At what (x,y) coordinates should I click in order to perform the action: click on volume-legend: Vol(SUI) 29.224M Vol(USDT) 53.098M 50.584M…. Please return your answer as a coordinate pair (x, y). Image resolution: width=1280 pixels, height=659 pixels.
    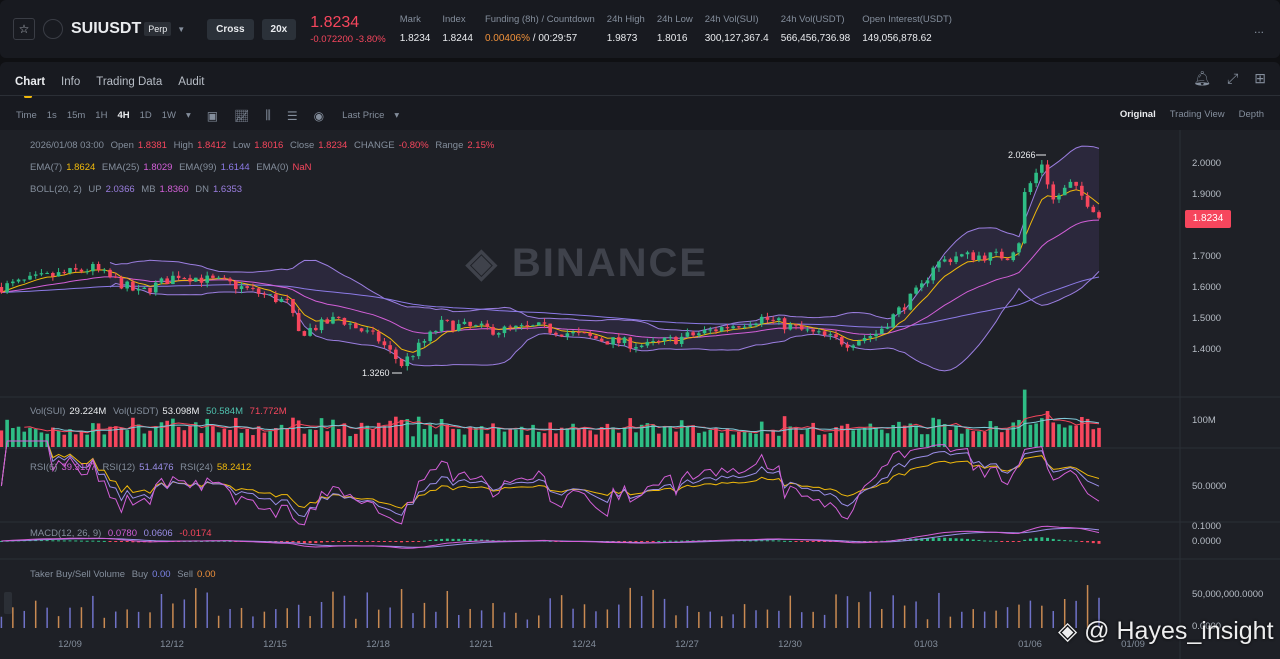
    Looking at the image, I should click on (160, 411).